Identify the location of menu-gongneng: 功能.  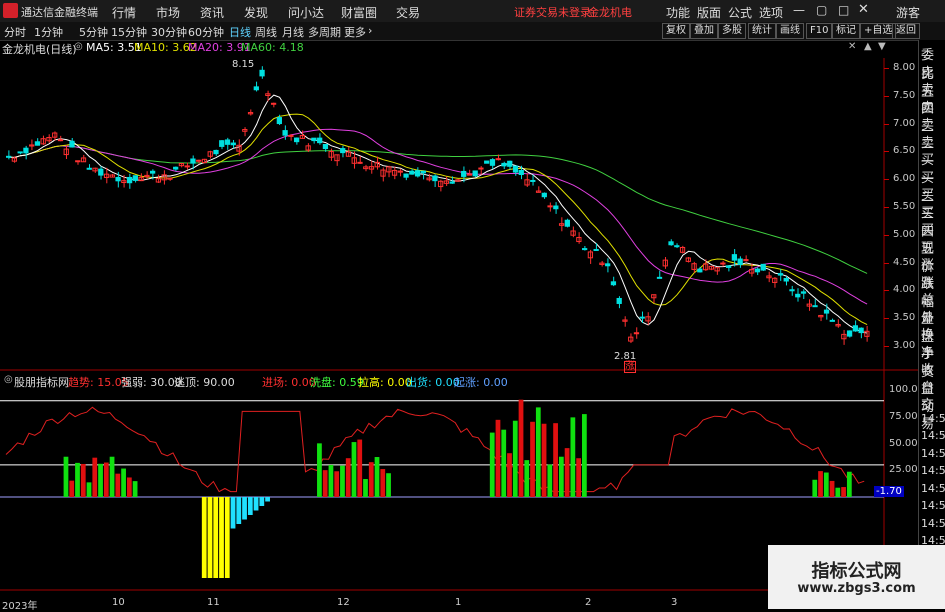
(678, 12).